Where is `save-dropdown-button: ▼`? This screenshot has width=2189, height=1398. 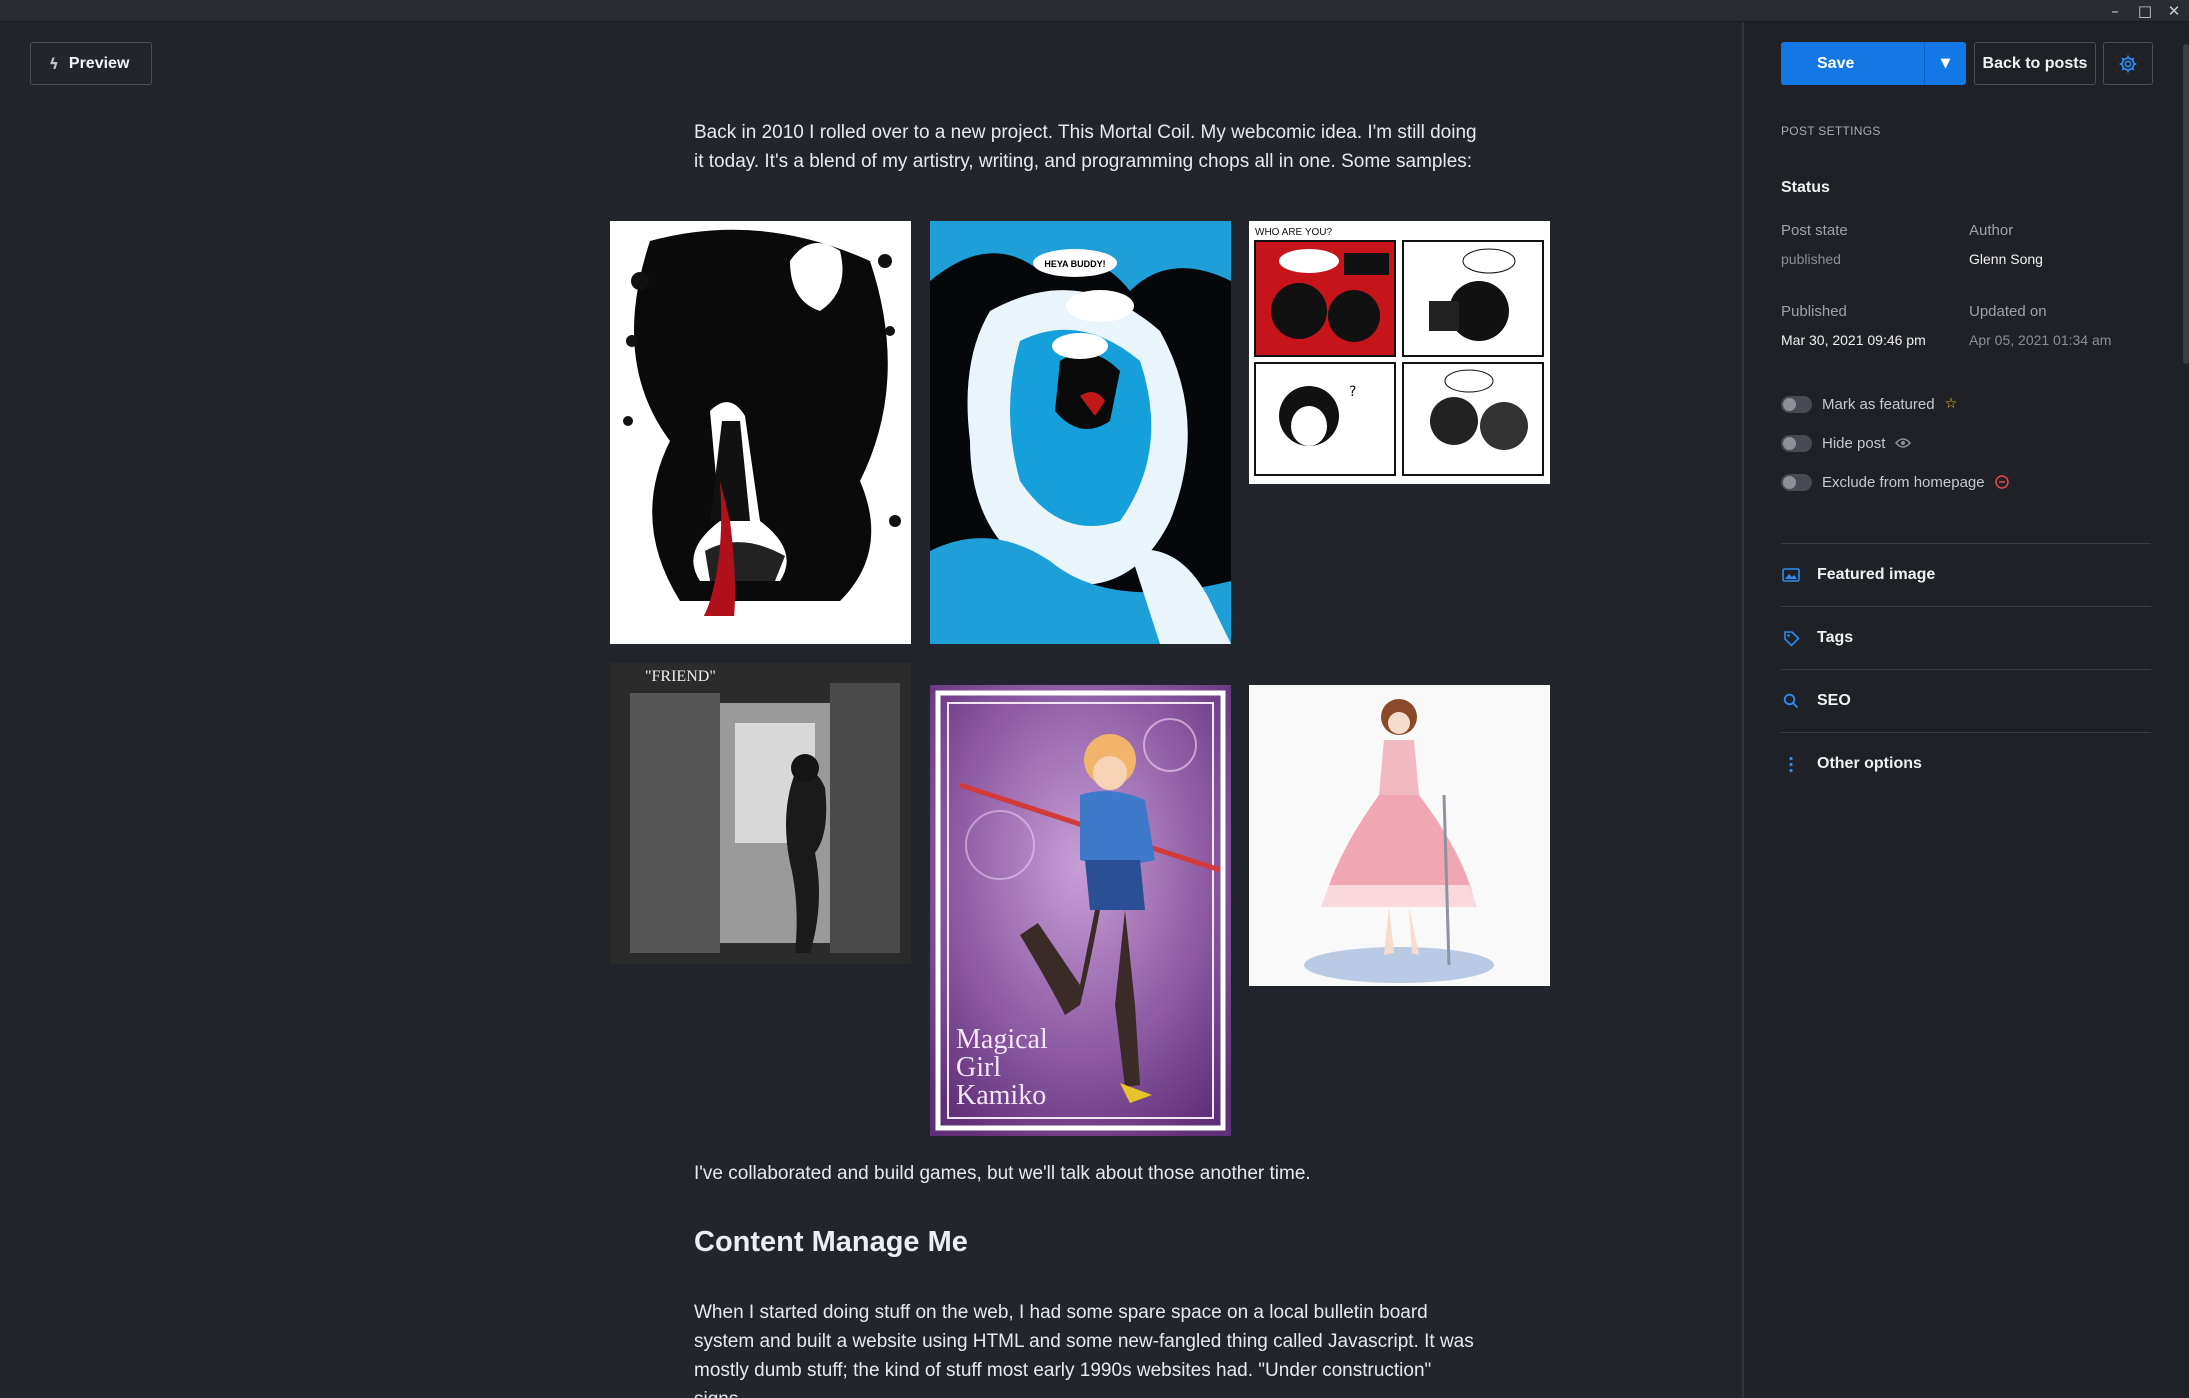
save-dropdown-button: ▼ is located at coordinates (1945, 63).